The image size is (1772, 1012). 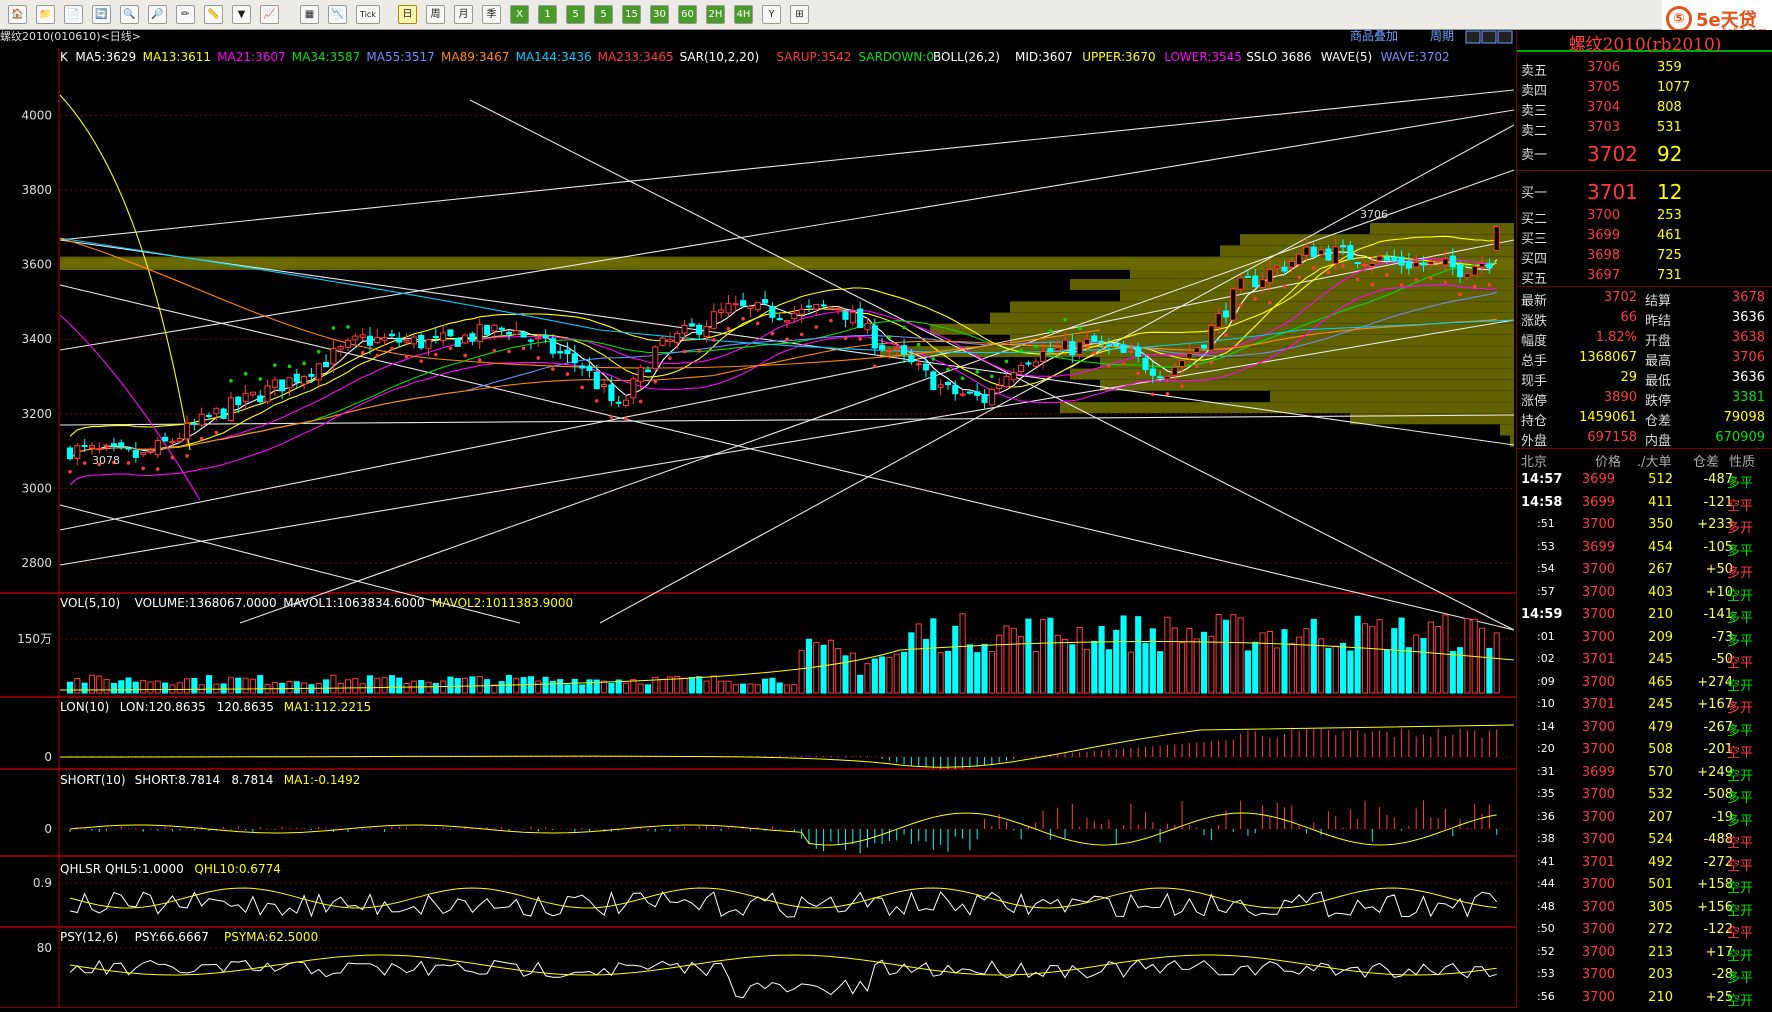 I want to click on toolbar-button: Y, so click(x=771, y=14).